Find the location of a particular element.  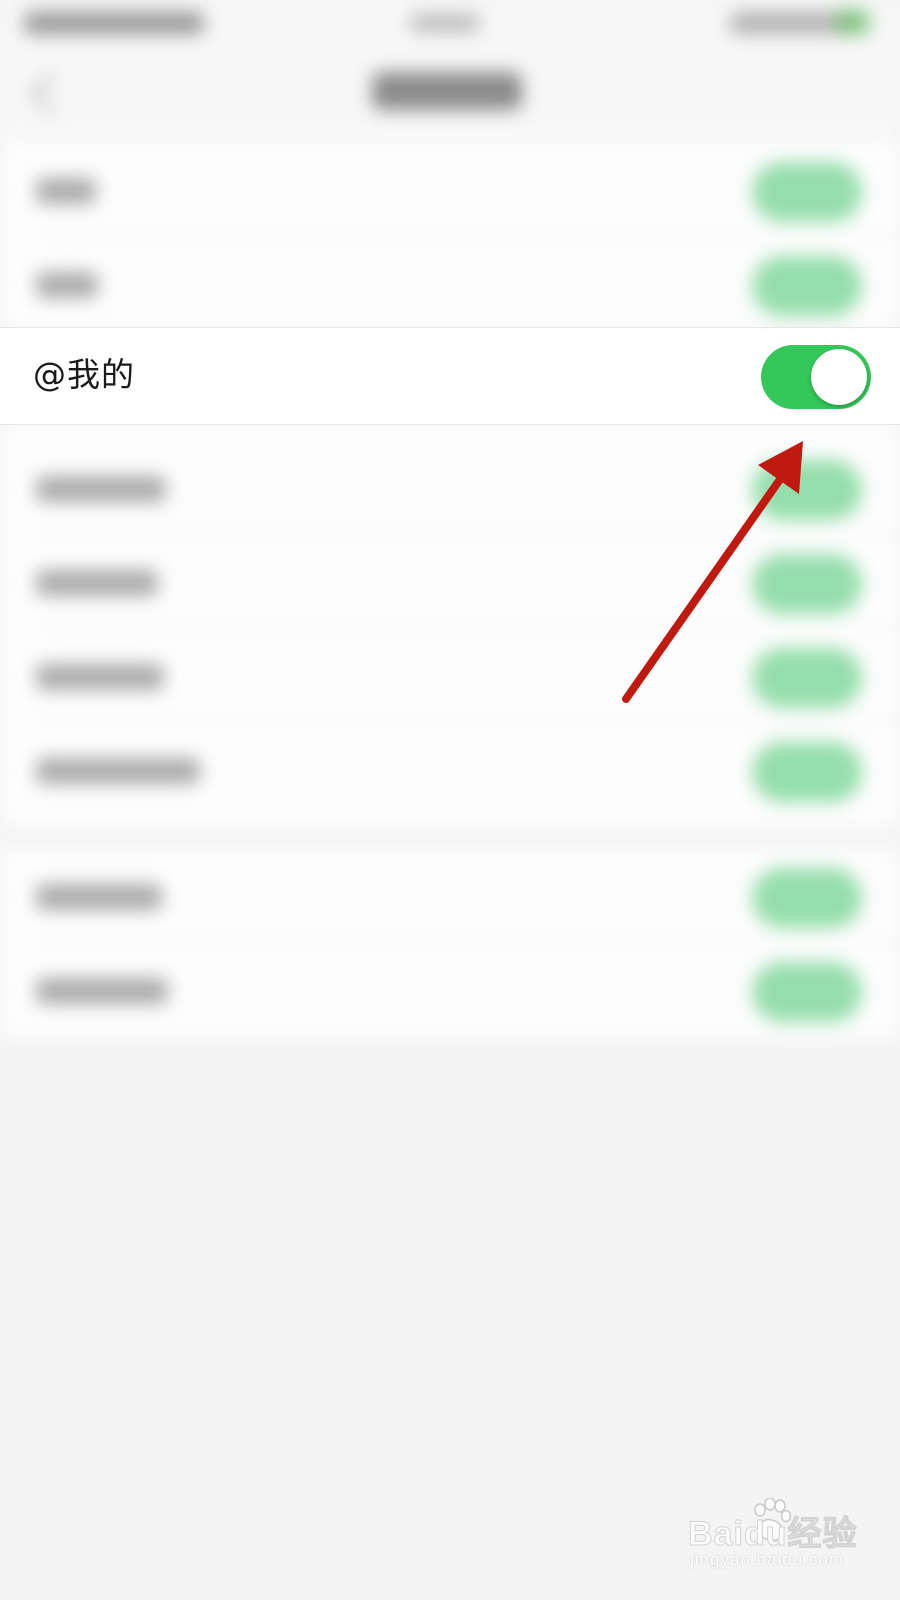

navigation-bar is located at coordinates (450, 92).